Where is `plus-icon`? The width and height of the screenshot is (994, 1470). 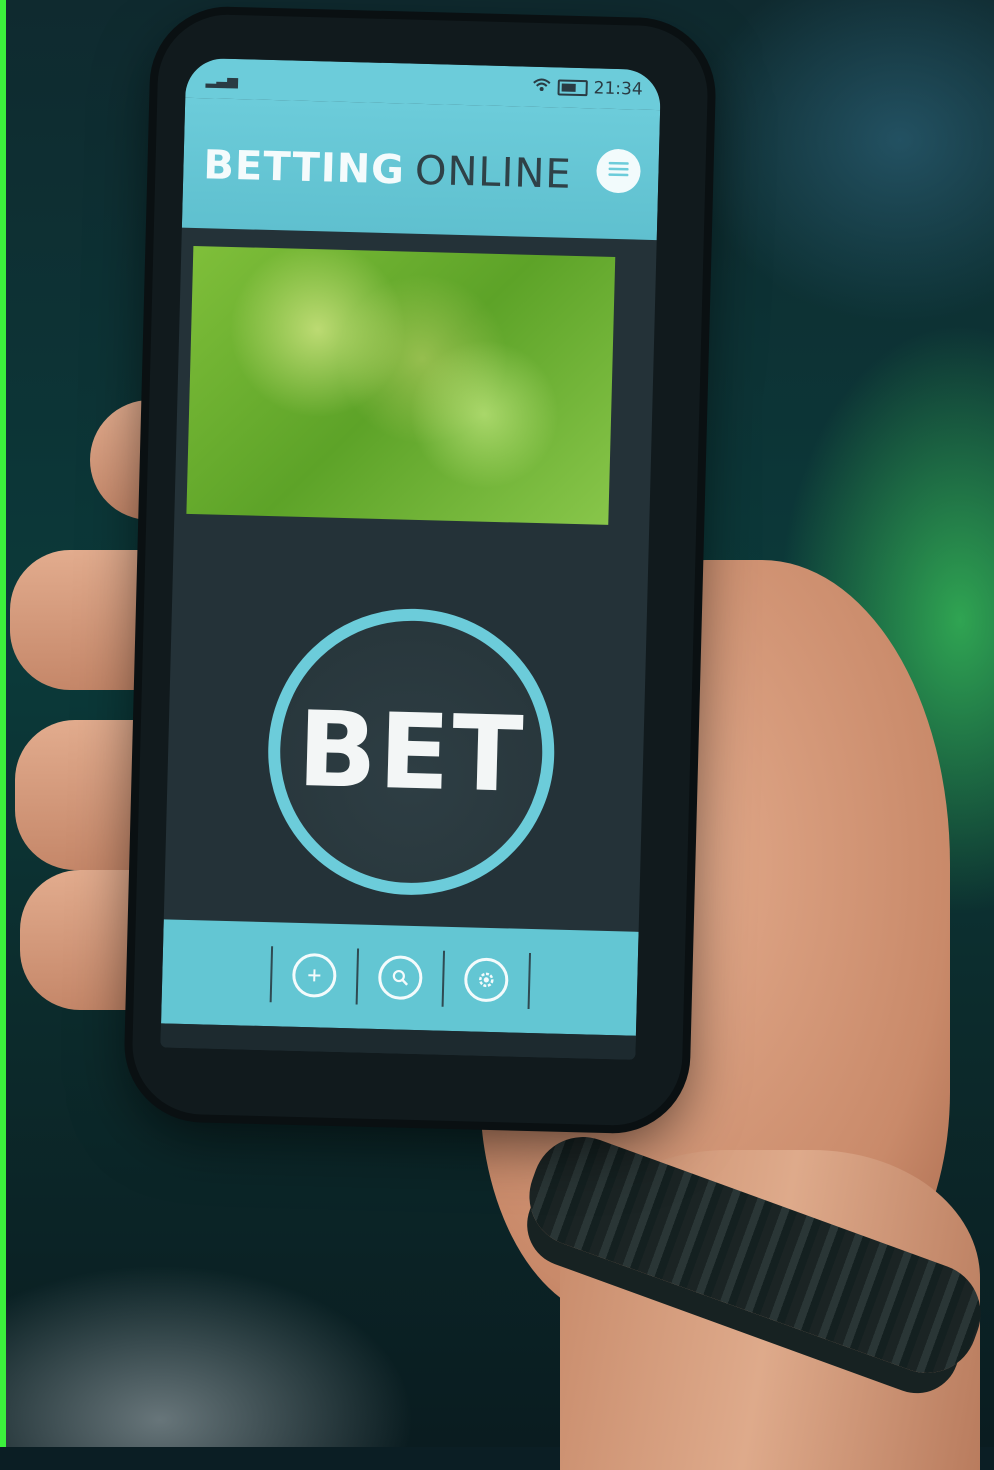 plus-icon is located at coordinates (314, 975).